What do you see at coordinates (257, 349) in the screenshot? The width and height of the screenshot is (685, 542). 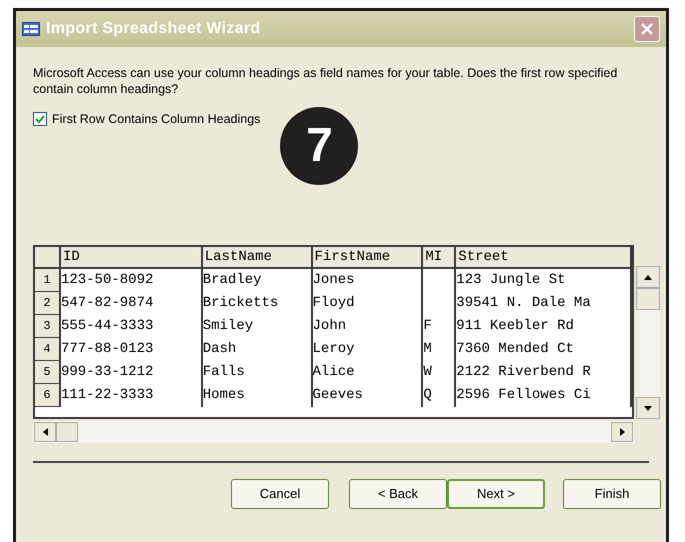 I see `table-cell: Dash` at bounding box center [257, 349].